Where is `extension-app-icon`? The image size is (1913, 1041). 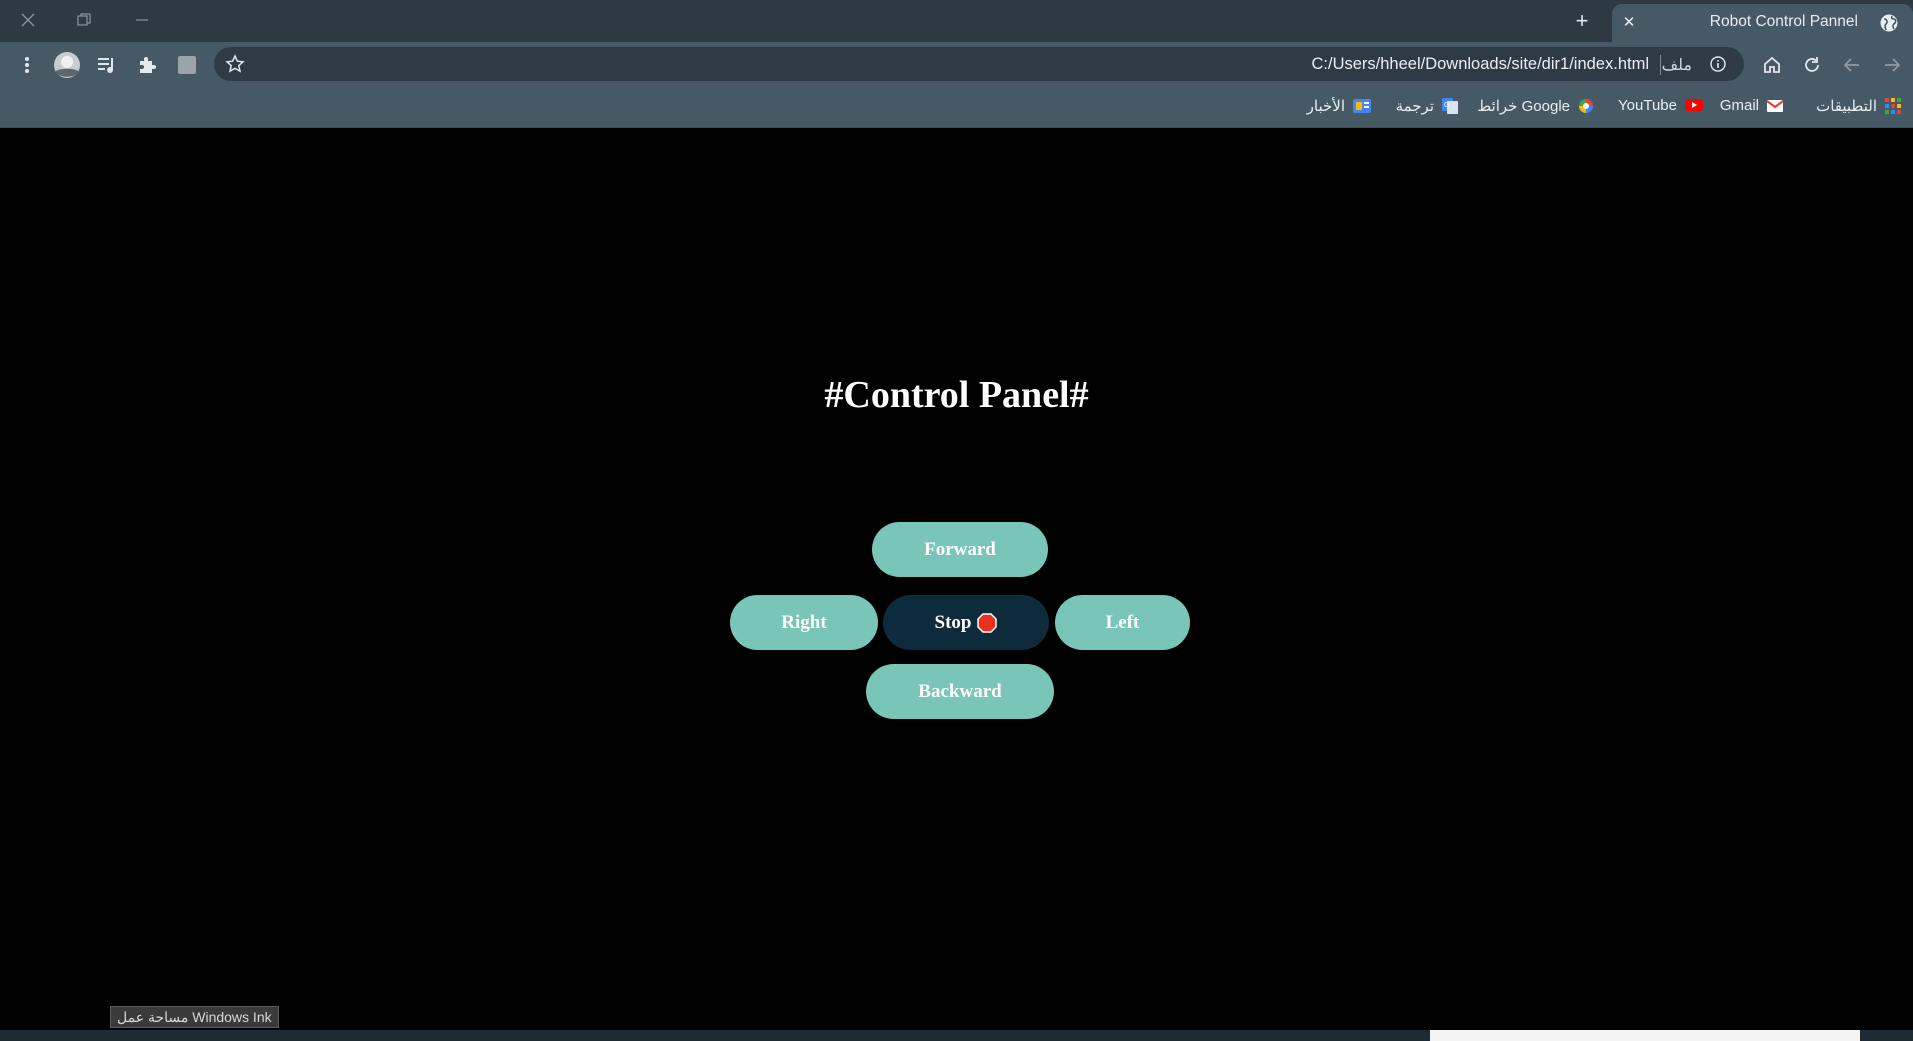
extension-app-icon is located at coordinates (187, 65).